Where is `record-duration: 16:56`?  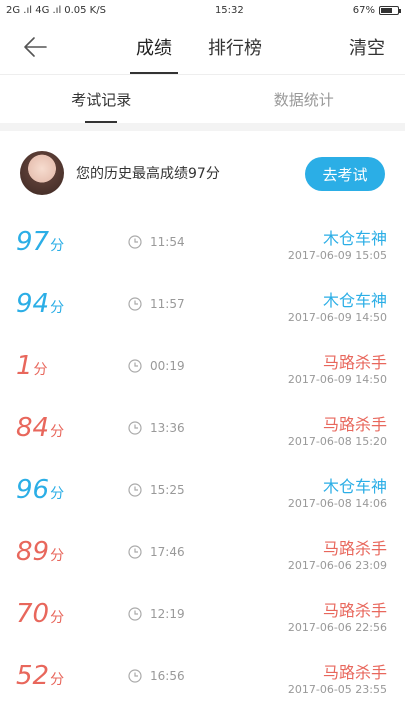
record-duration: 16:56 is located at coordinates (156, 676).